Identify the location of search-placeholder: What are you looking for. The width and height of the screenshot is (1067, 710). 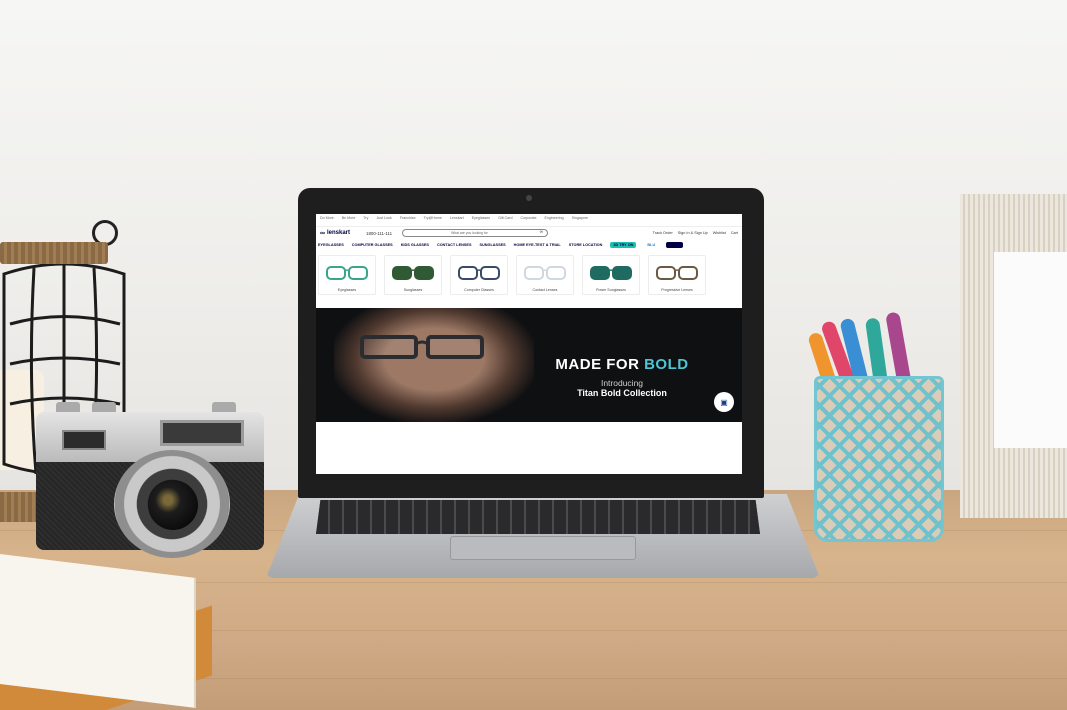
(469, 233).